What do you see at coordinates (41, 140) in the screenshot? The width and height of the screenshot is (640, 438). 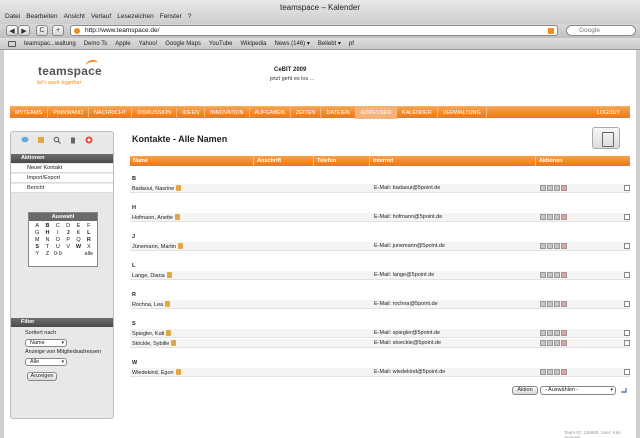 I see `contacts-icon` at bounding box center [41, 140].